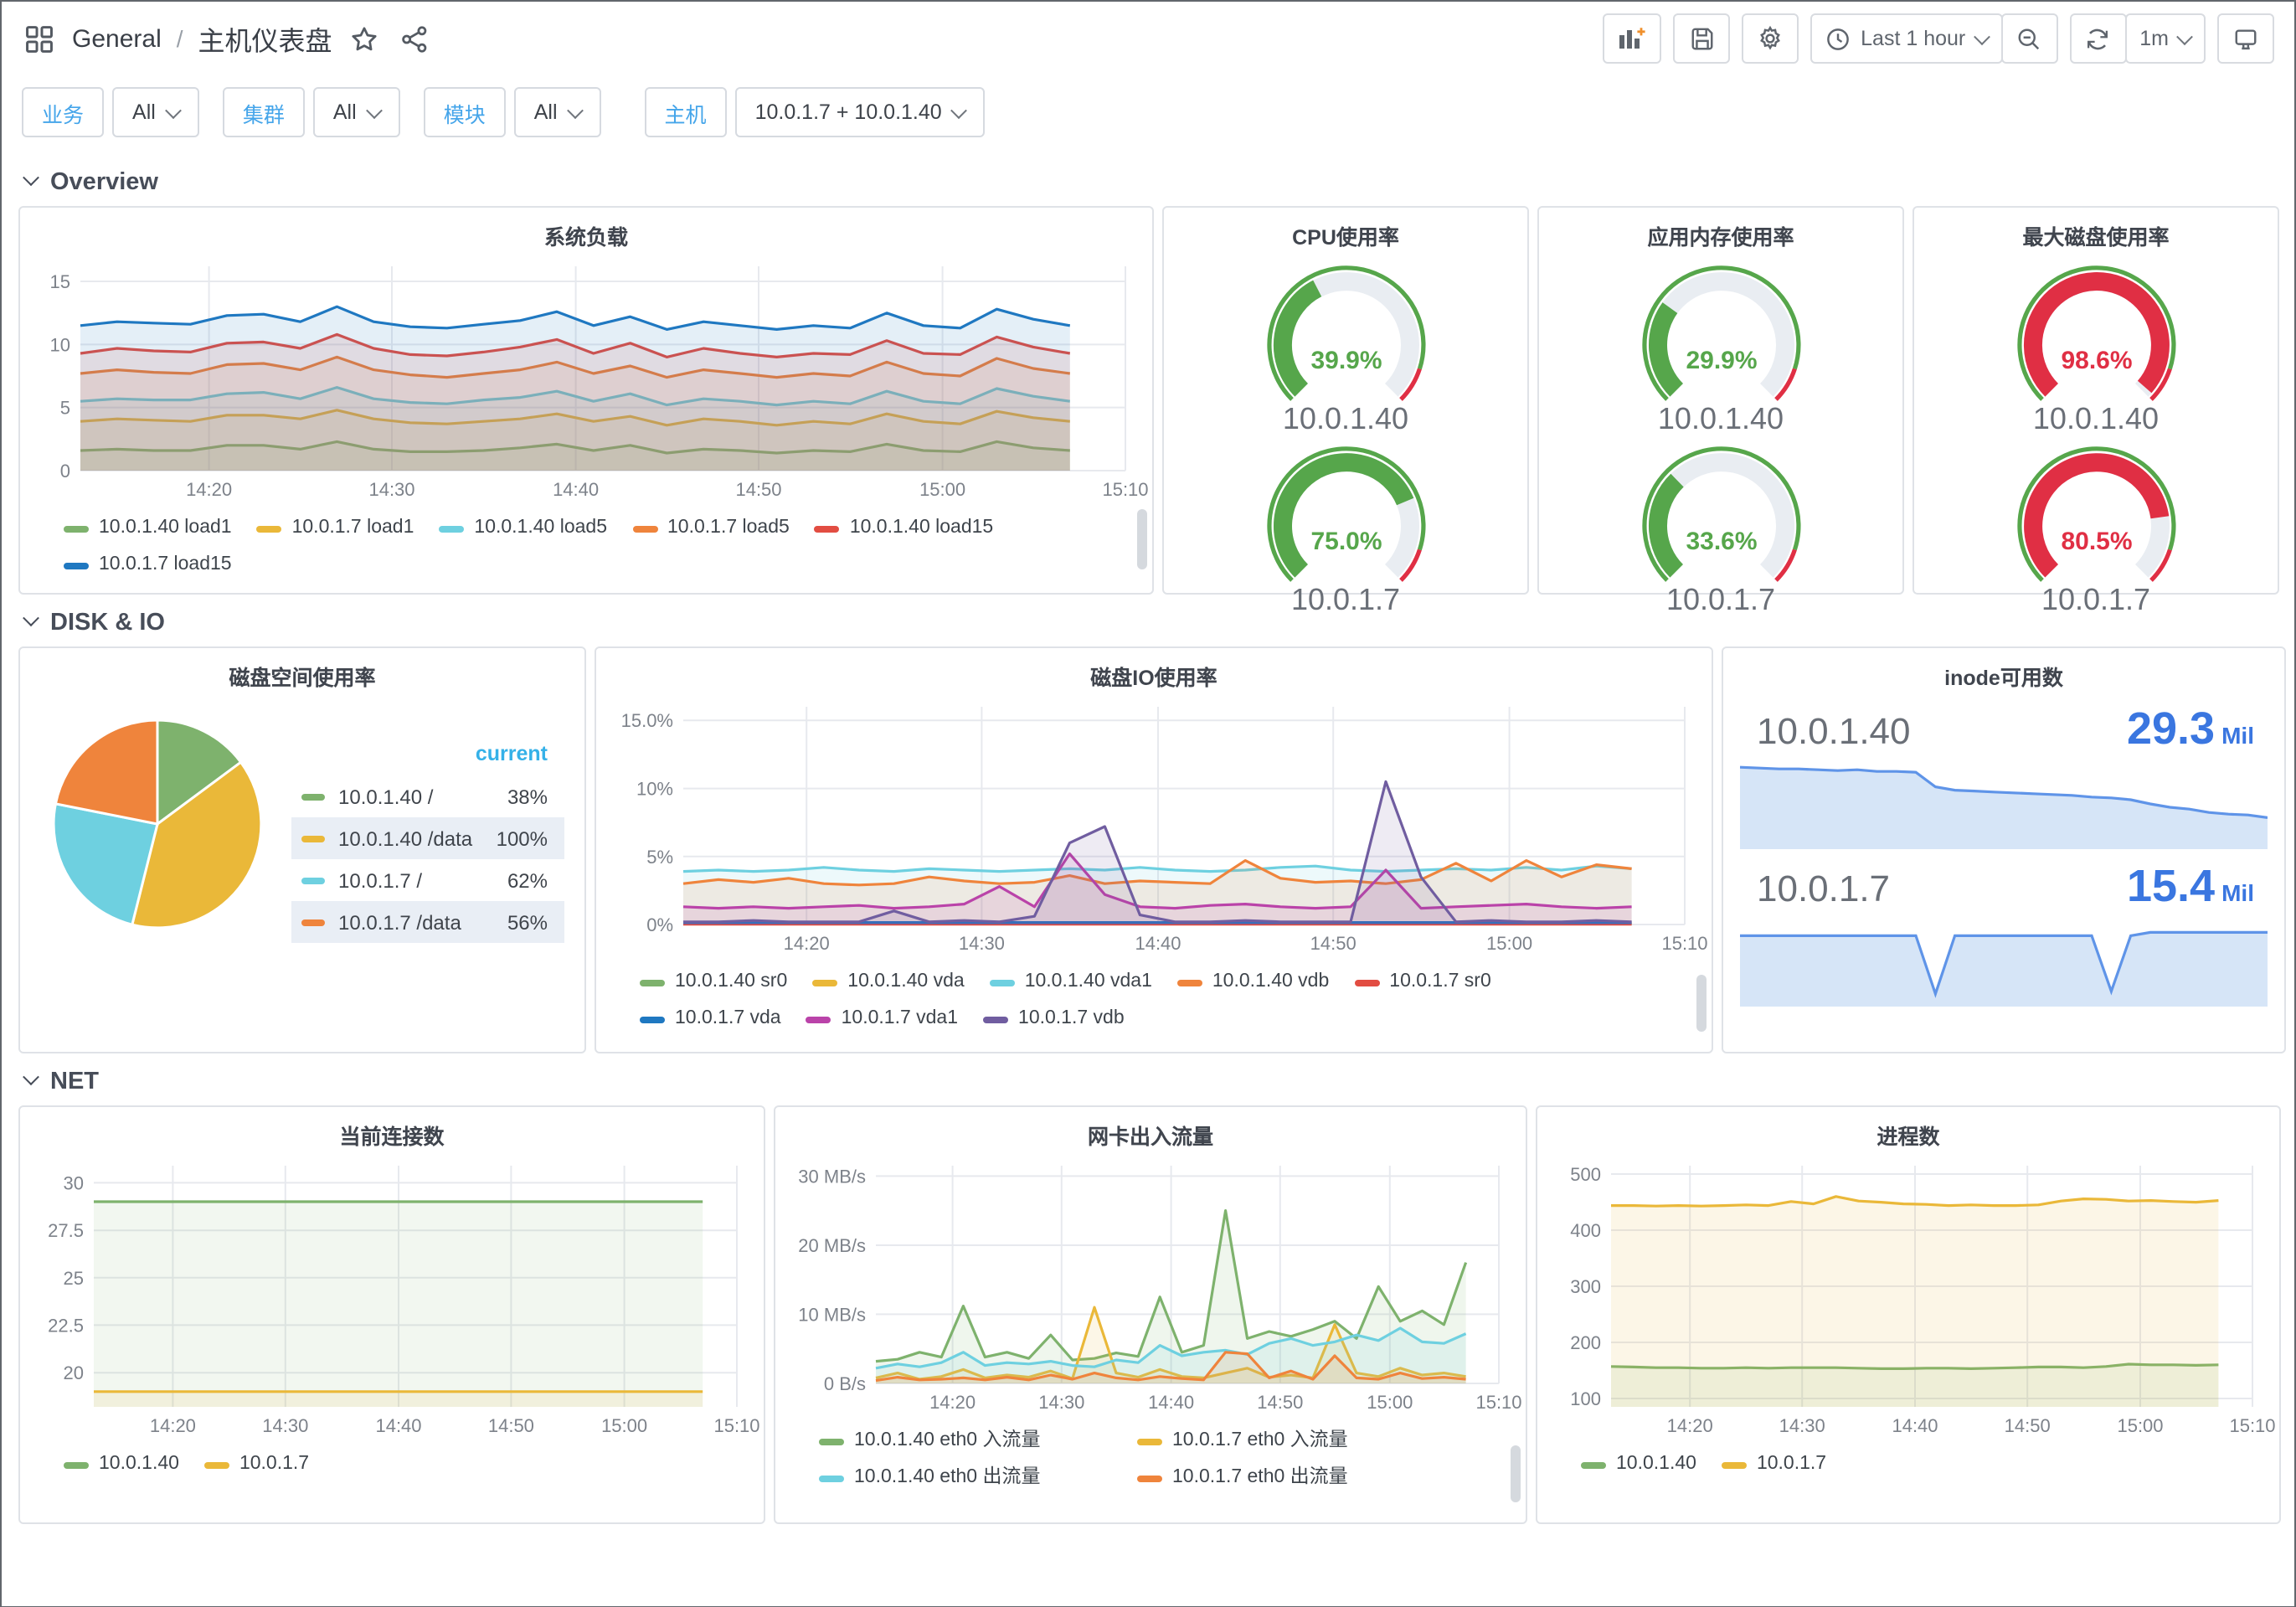 The width and height of the screenshot is (2296, 1607). What do you see at coordinates (903, 529) in the screenshot?
I see `legend-item: 10.0.1.40 load15` at bounding box center [903, 529].